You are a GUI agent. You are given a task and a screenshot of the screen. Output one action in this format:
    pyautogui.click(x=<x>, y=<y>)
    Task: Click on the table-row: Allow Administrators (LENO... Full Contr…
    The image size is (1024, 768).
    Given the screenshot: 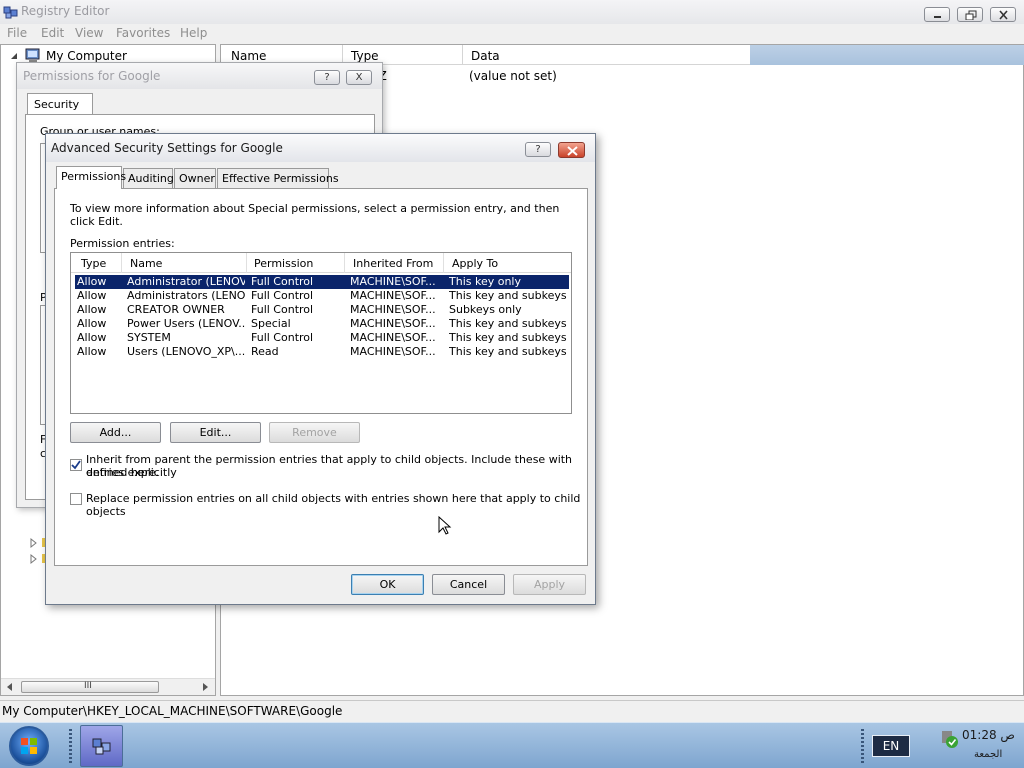 What is the action you would take?
    pyautogui.click(x=322, y=296)
    